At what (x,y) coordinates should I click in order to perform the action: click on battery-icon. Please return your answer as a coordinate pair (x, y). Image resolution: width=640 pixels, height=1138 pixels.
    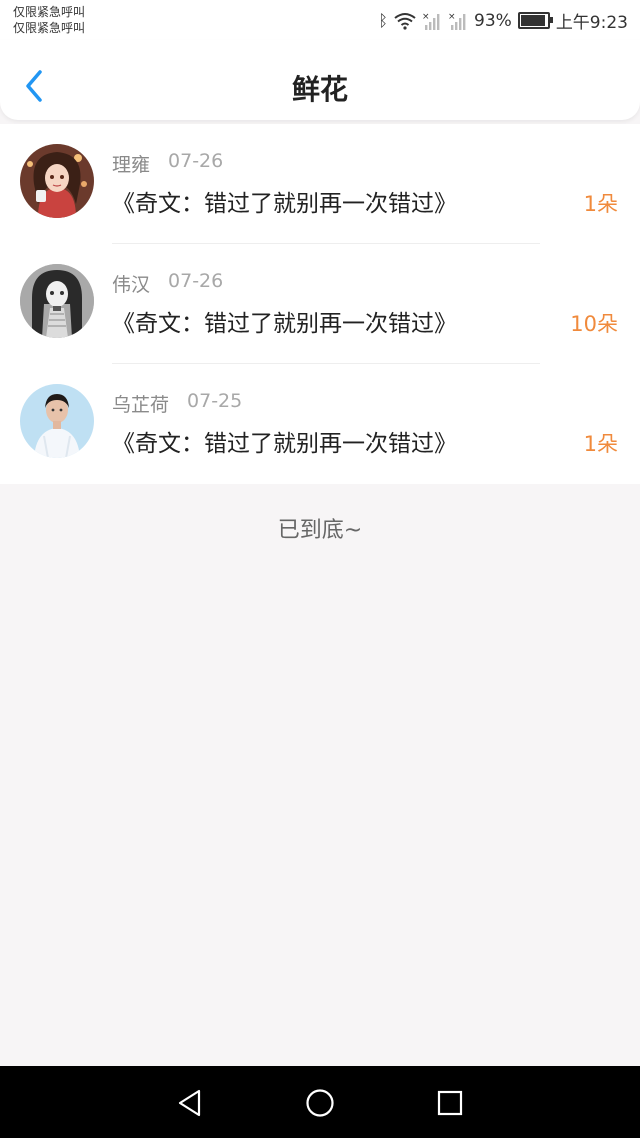
    Looking at the image, I should click on (535, 20).